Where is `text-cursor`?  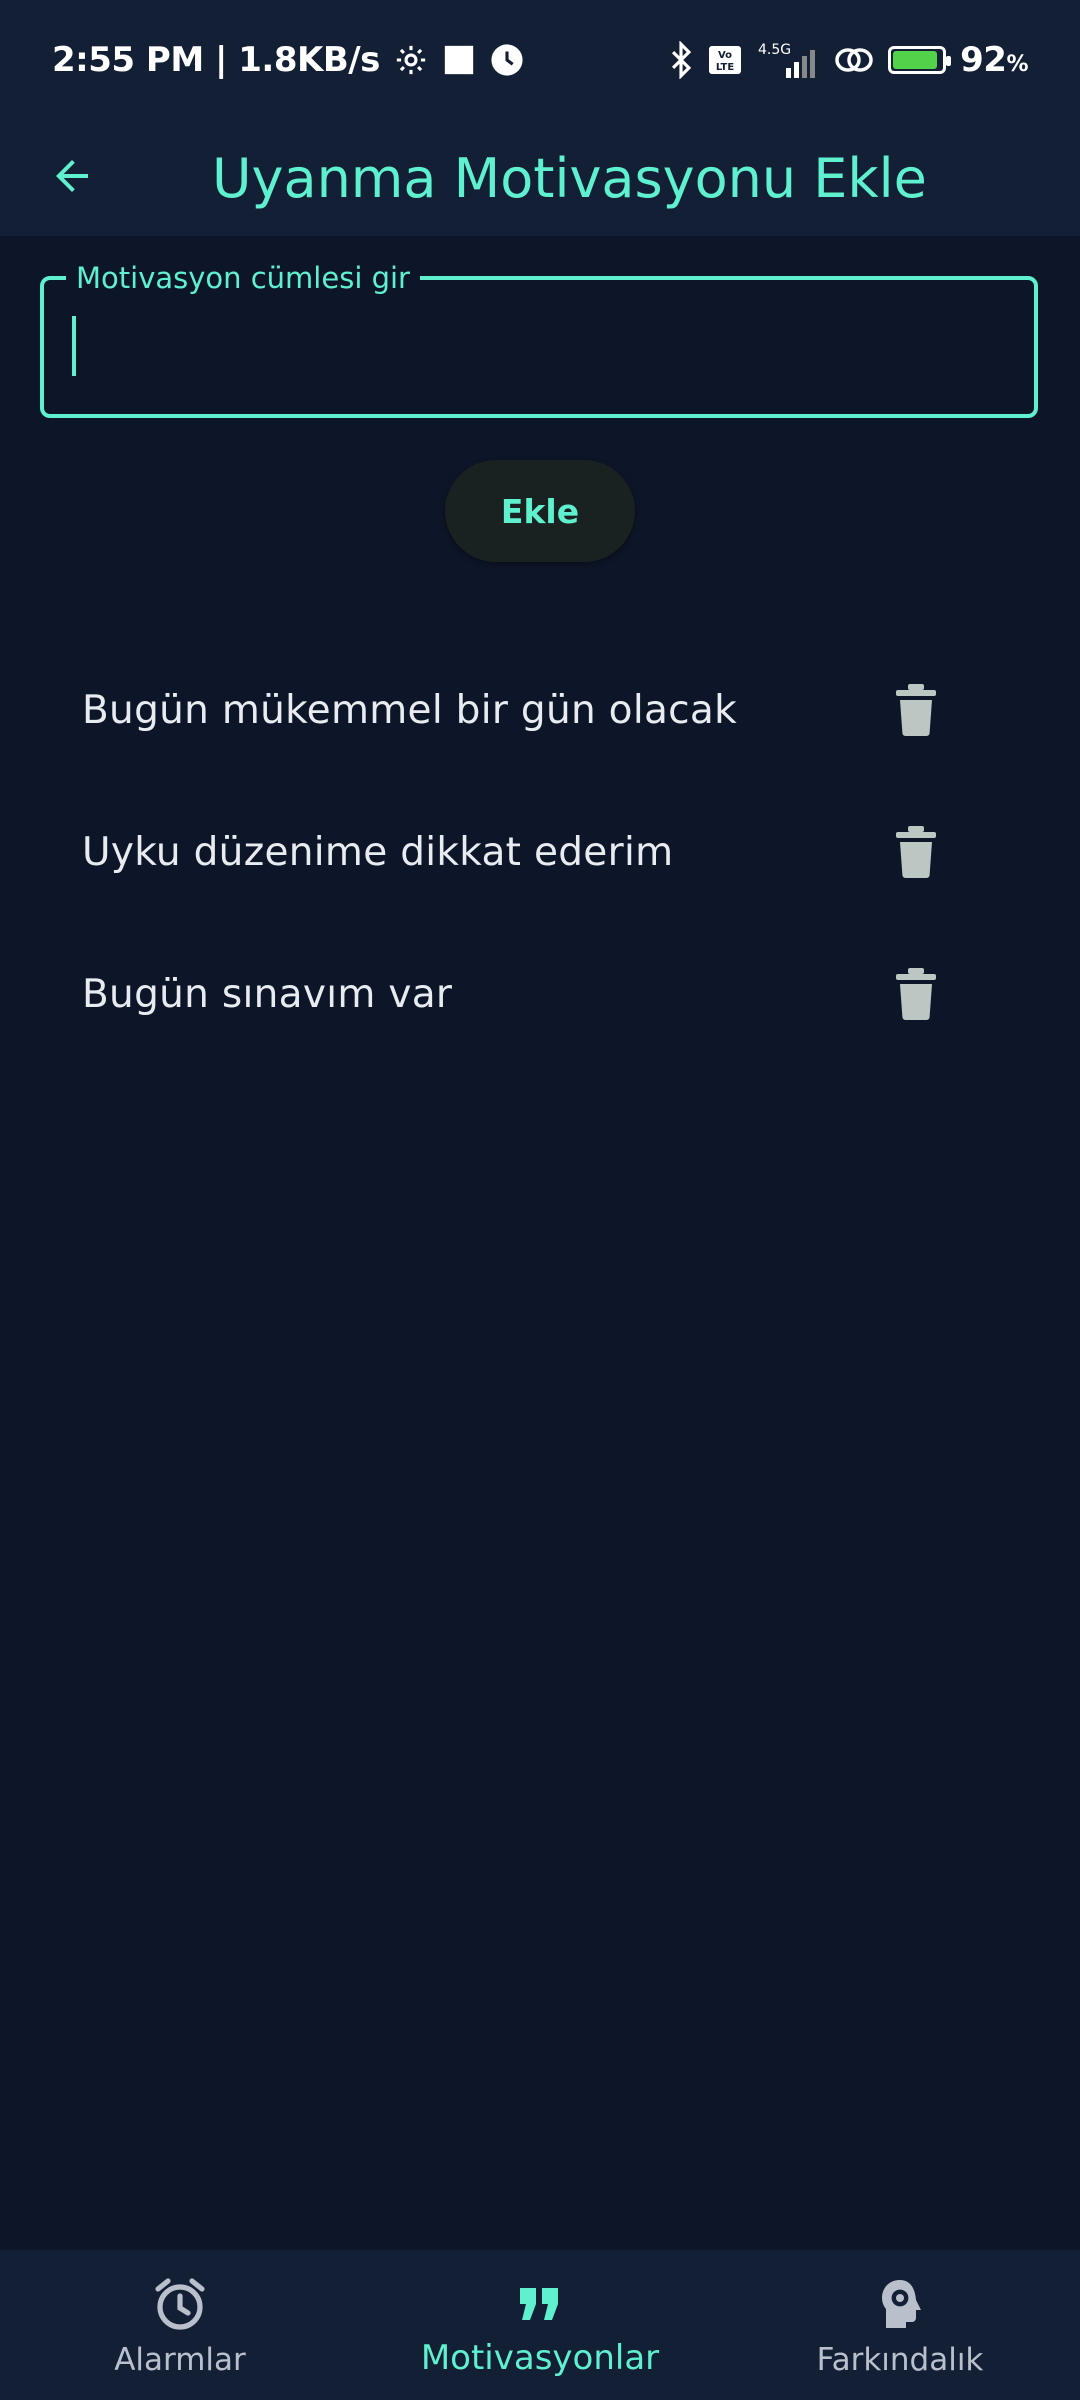
text-cursor is located at coordinates (74, 346).